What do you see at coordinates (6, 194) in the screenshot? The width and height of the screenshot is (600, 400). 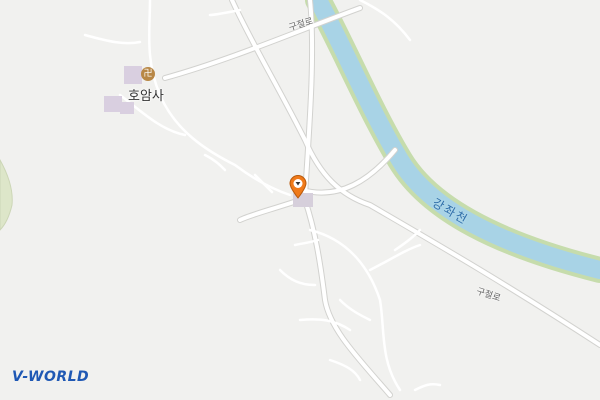 I see `green-area` at bounding box center [6, 194].